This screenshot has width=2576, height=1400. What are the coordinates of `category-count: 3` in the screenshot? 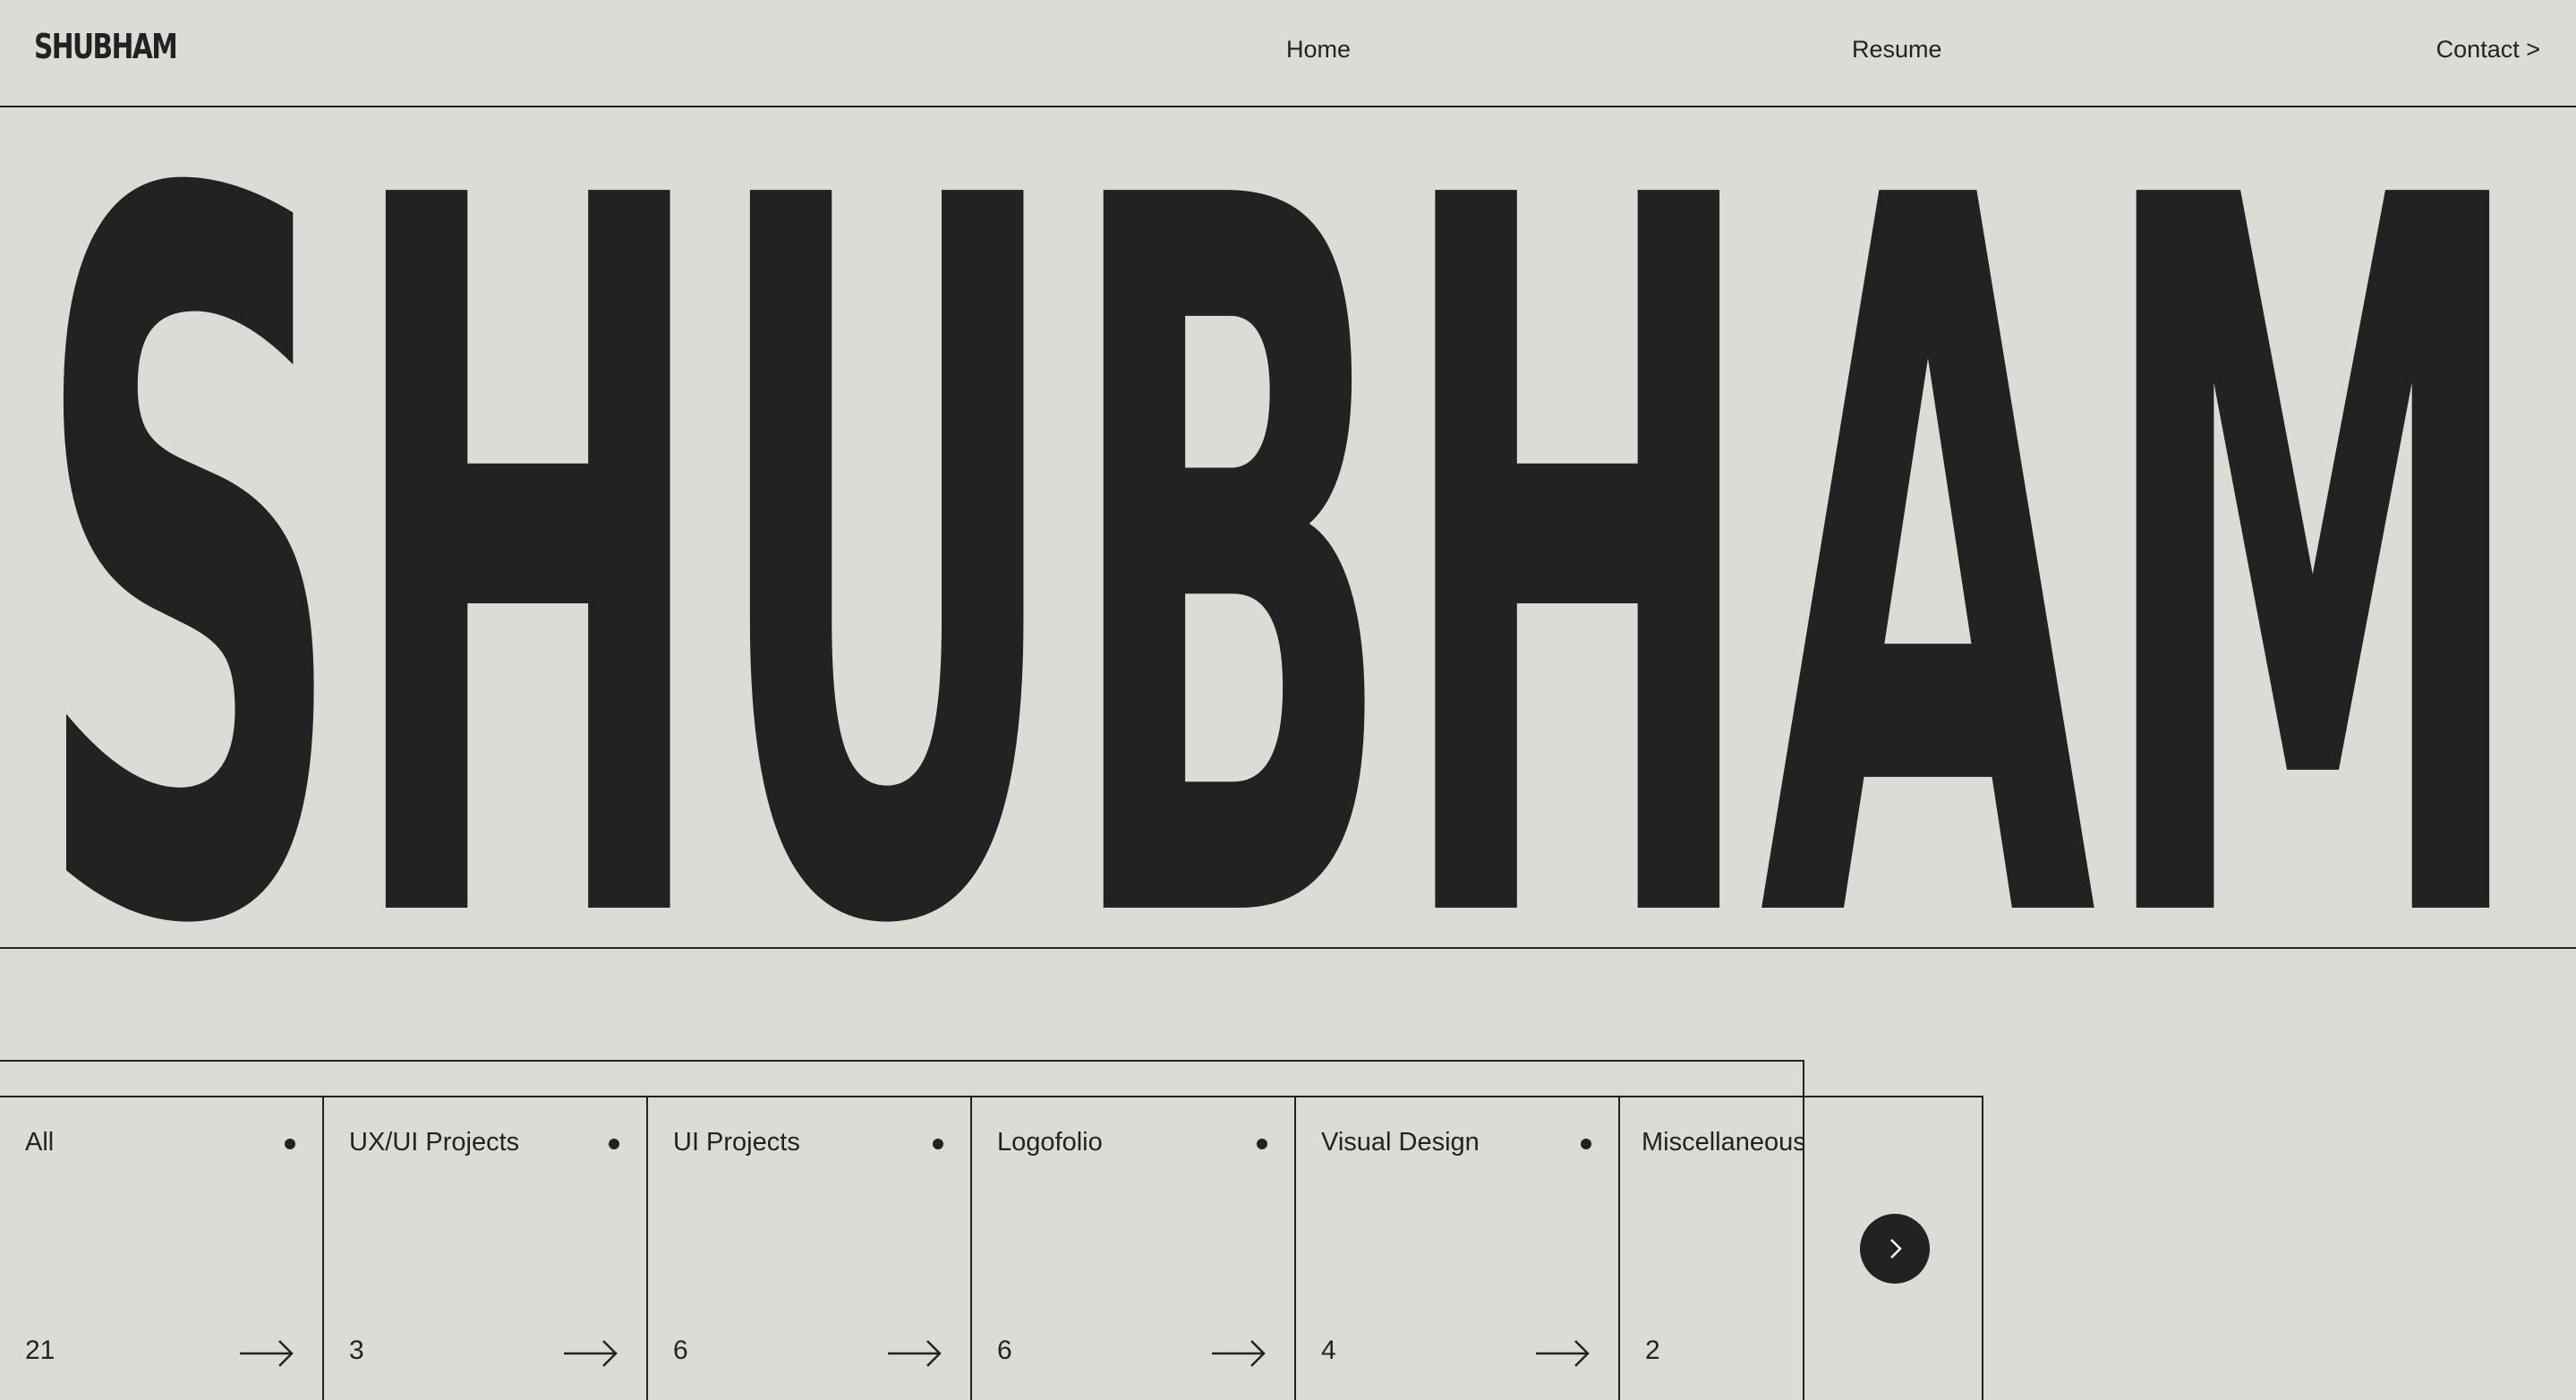 It's located at (356, 1351).